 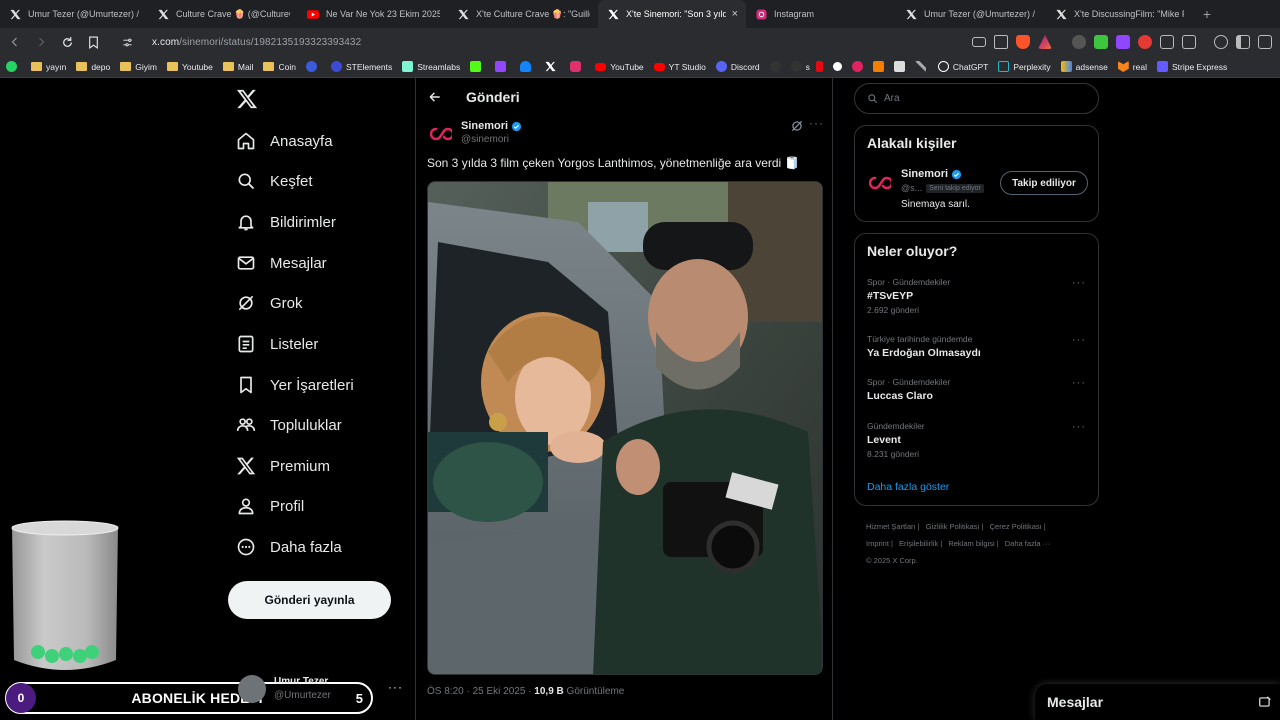 What do you see at coordinates (279, 67) in the screenshot?
I see `bookmark-folder: Coin` at bounding box center [279, 67].